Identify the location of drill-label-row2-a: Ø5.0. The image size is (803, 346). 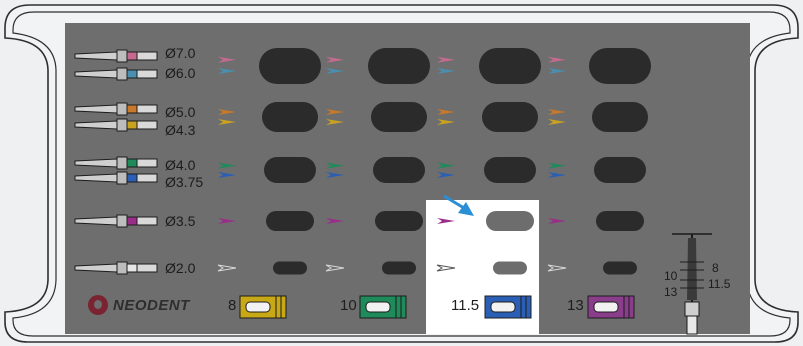
(180, 112).